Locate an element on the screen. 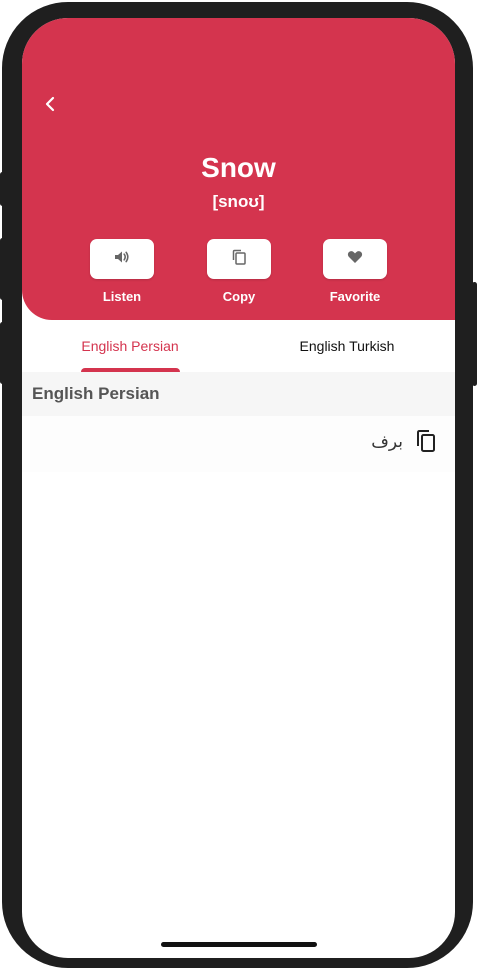 The width and height of the screenshot is (477, 972). language-tabs: English Persian English Turkish is located at coordinates (238, 347).